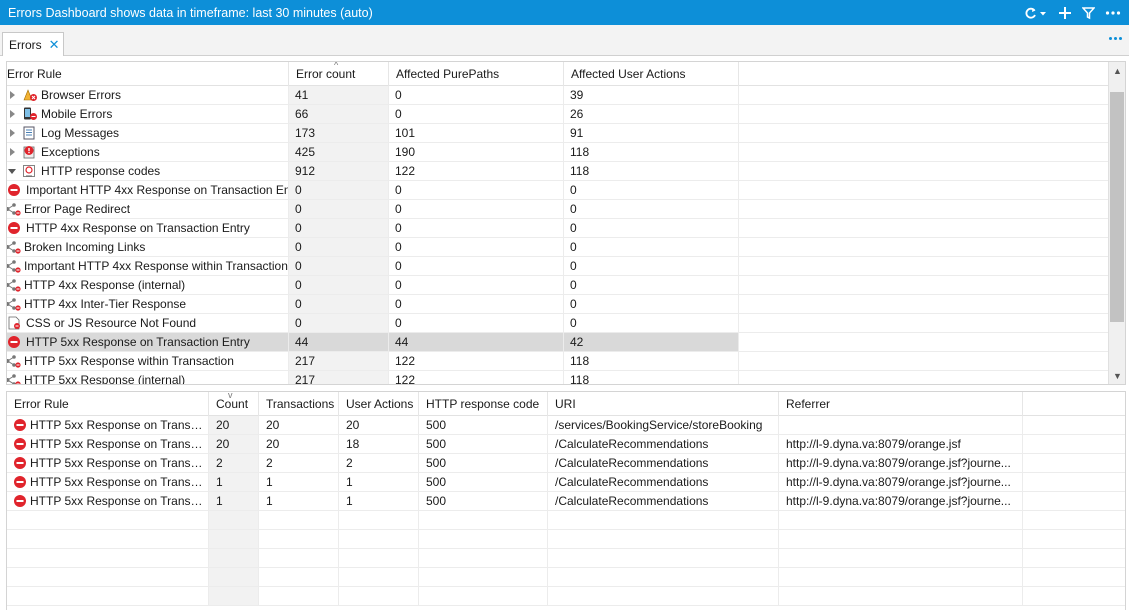 The image size is (1129, 610). I want to click on referrer-cell: http://l-9.dyna.va:8079/orange.jsf, so click(901, 444).